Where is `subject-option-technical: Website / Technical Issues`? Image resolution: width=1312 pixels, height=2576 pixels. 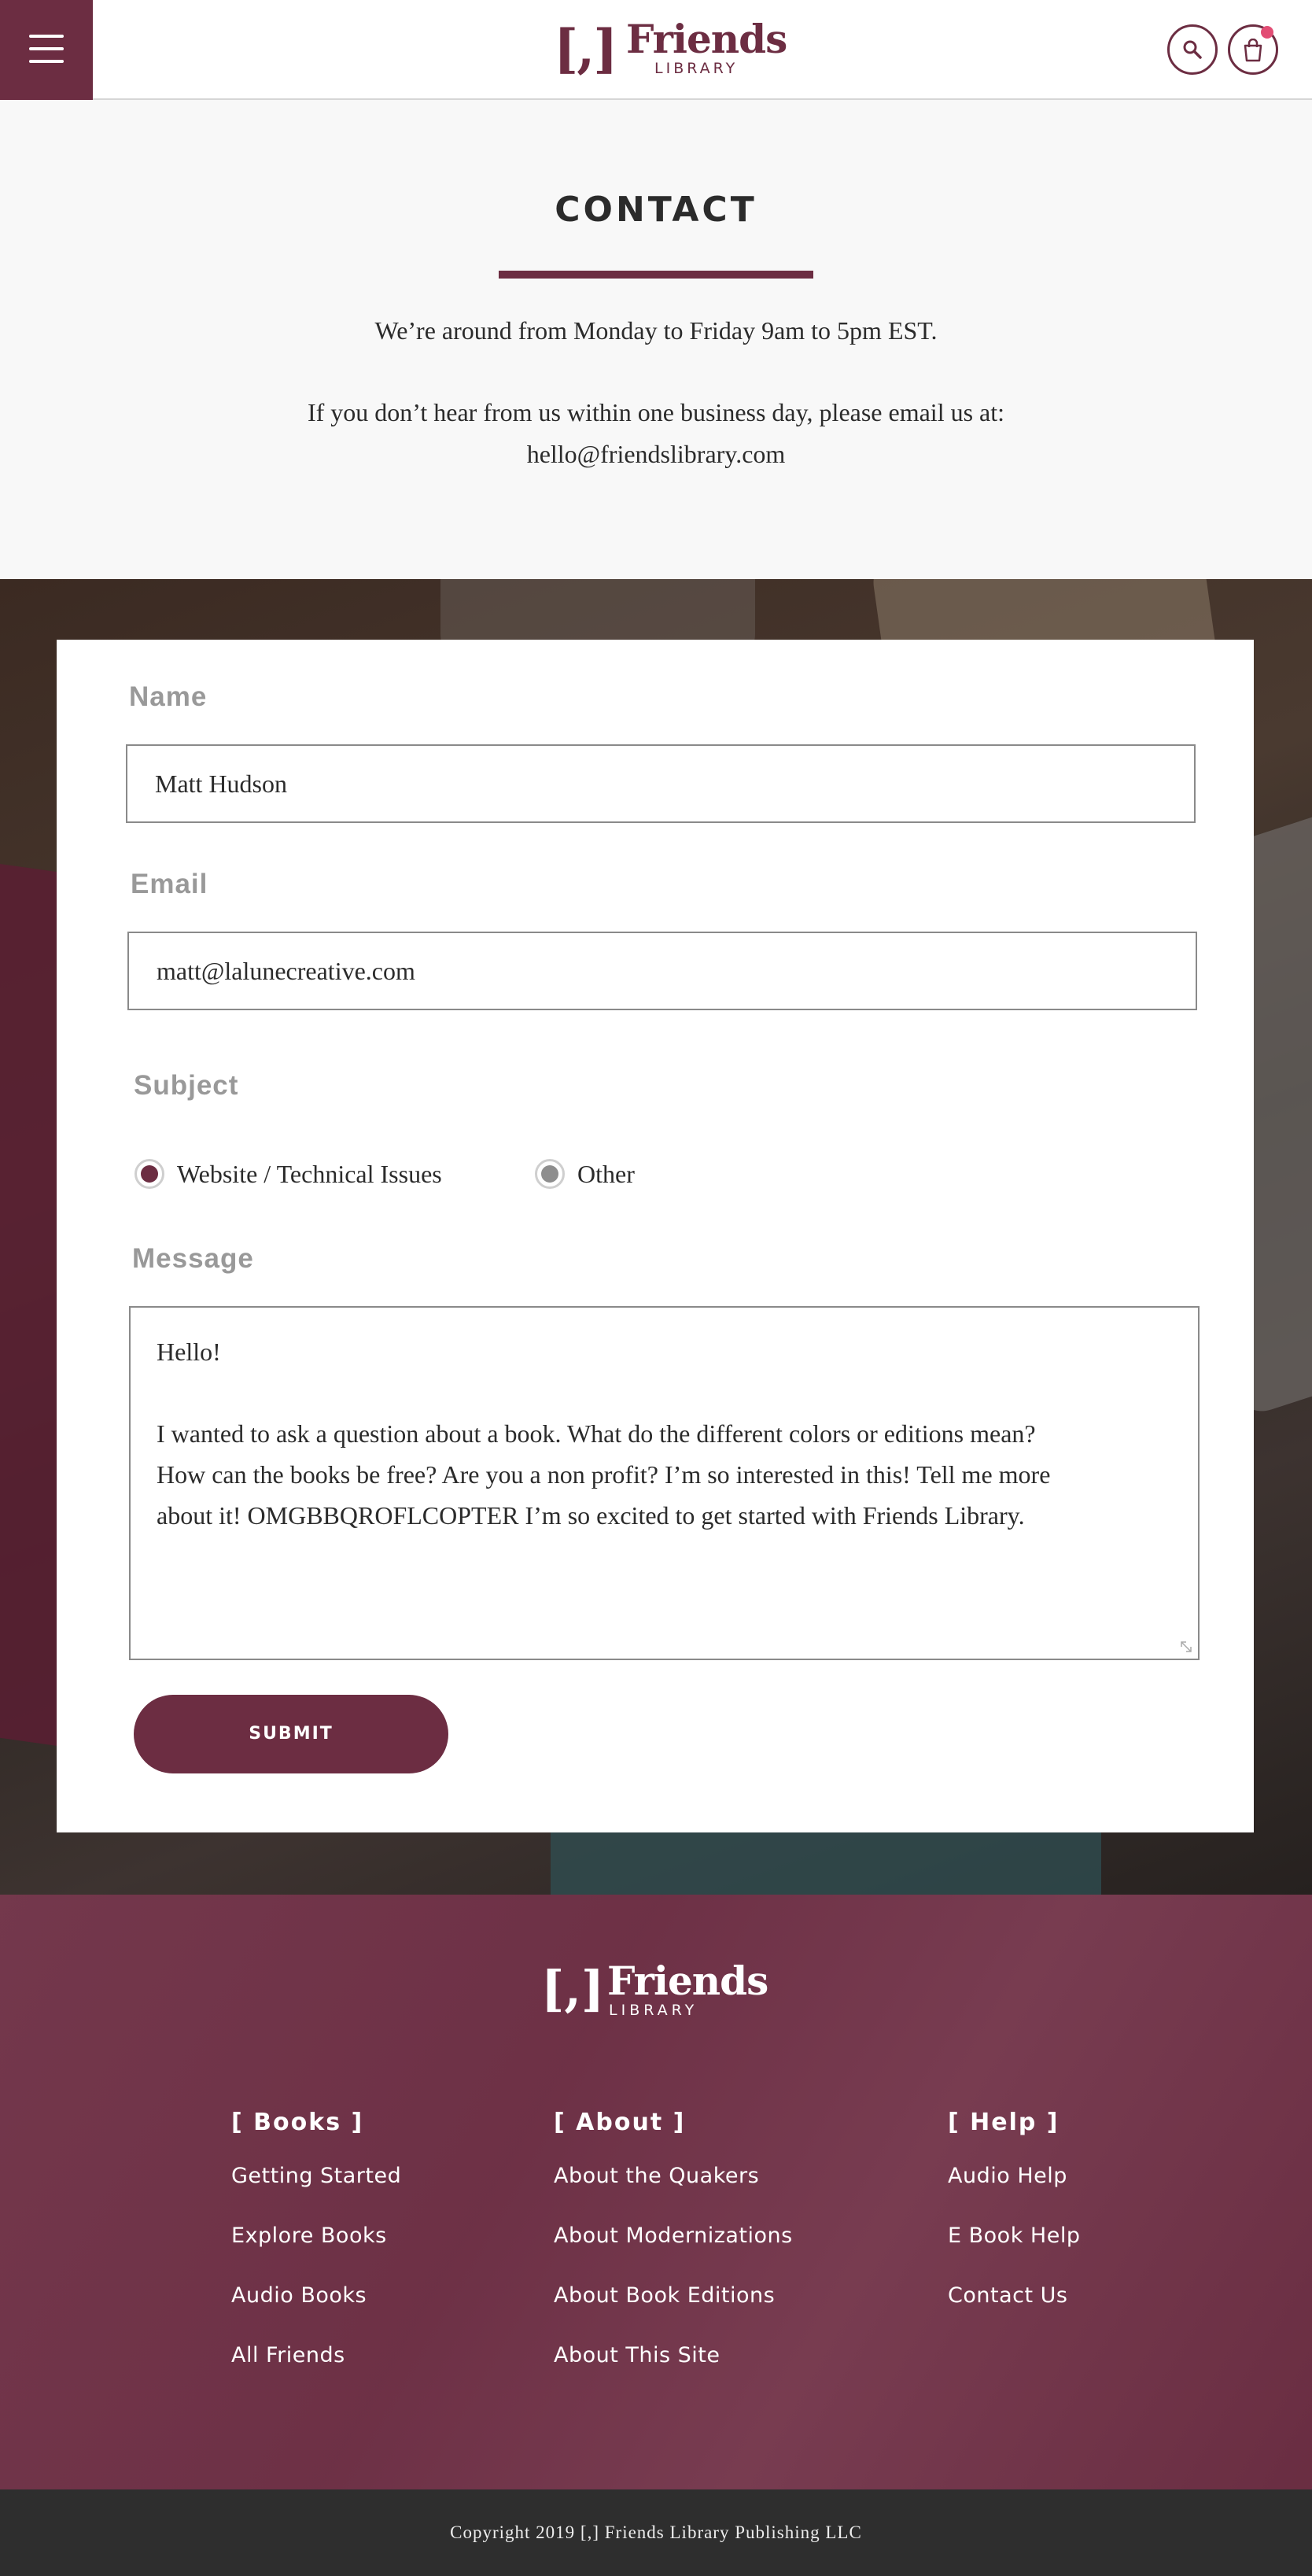 subject-option-technical: Website / Technical Issues is located at coordinates (288, 1174).